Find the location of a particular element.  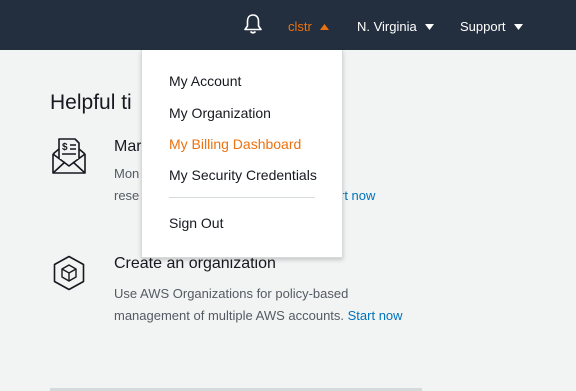

menu-item-my-security-credentials: My Security Credentials is located at coordinates (243, 175).